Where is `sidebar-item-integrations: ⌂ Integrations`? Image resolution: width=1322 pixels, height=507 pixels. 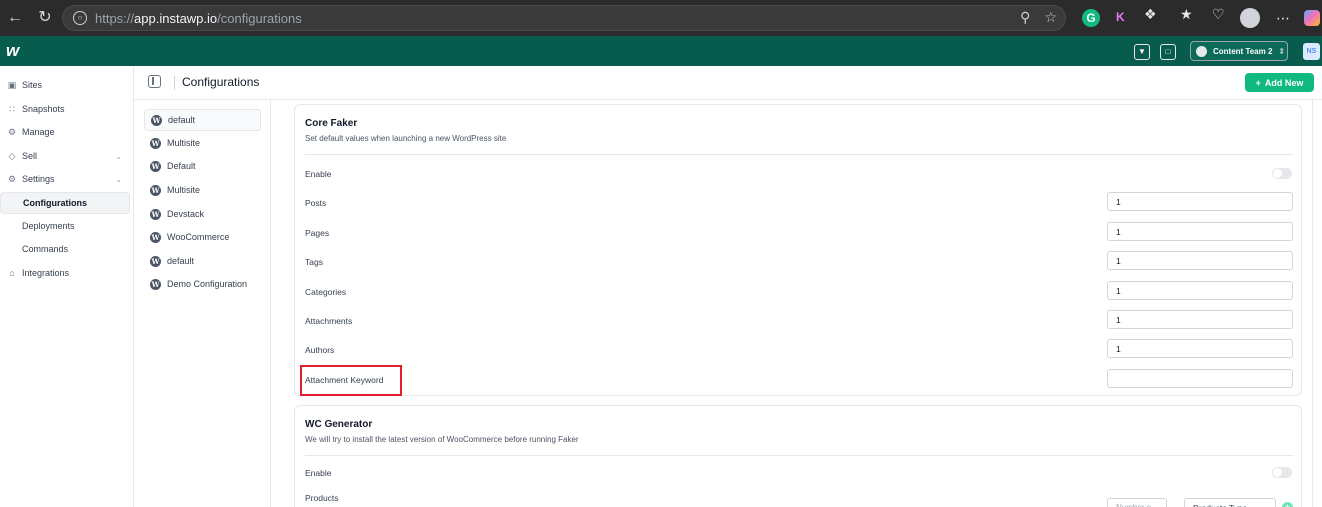
sidebar-item-integrations: ⌂ Integrations is located at coordinates (65, 273).